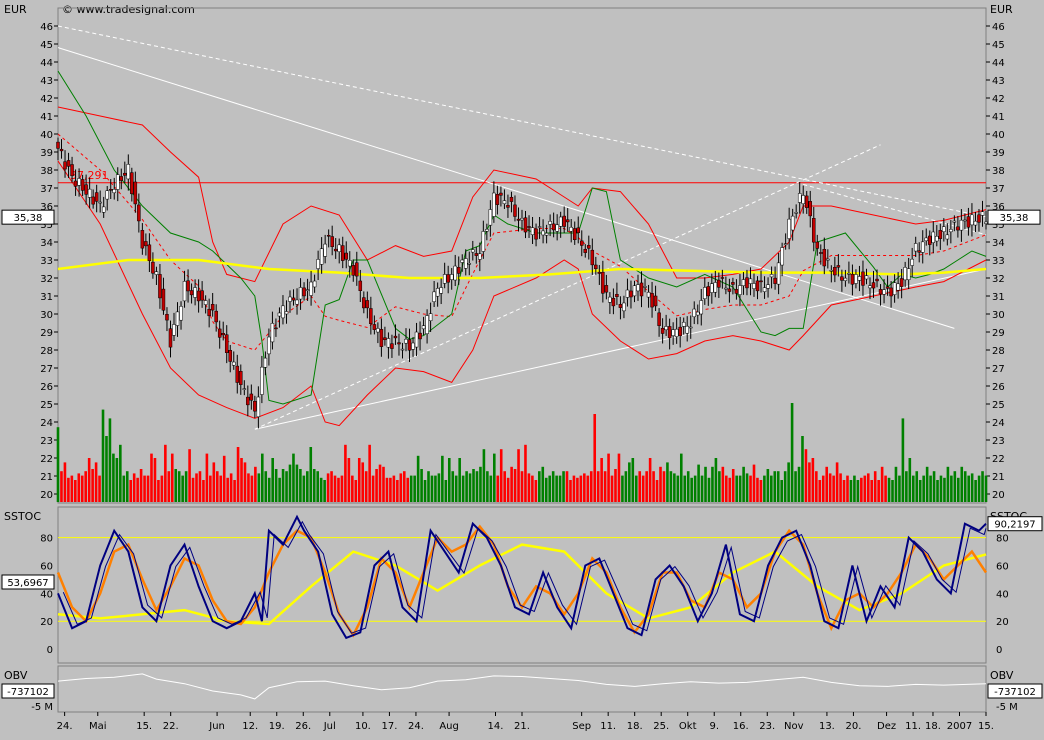 This screenshot has width=1044, height=740. What do you see at coordinates (998, 27) in the screenshot?
I see `price-tick-label-right-46: 46` at bounding box center [998, 27].